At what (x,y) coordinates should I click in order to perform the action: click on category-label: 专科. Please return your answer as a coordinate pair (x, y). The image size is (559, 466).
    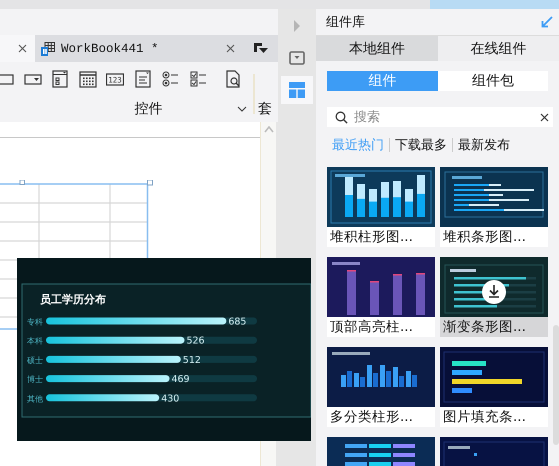
    Looking at the image, I should click on (35, 322).